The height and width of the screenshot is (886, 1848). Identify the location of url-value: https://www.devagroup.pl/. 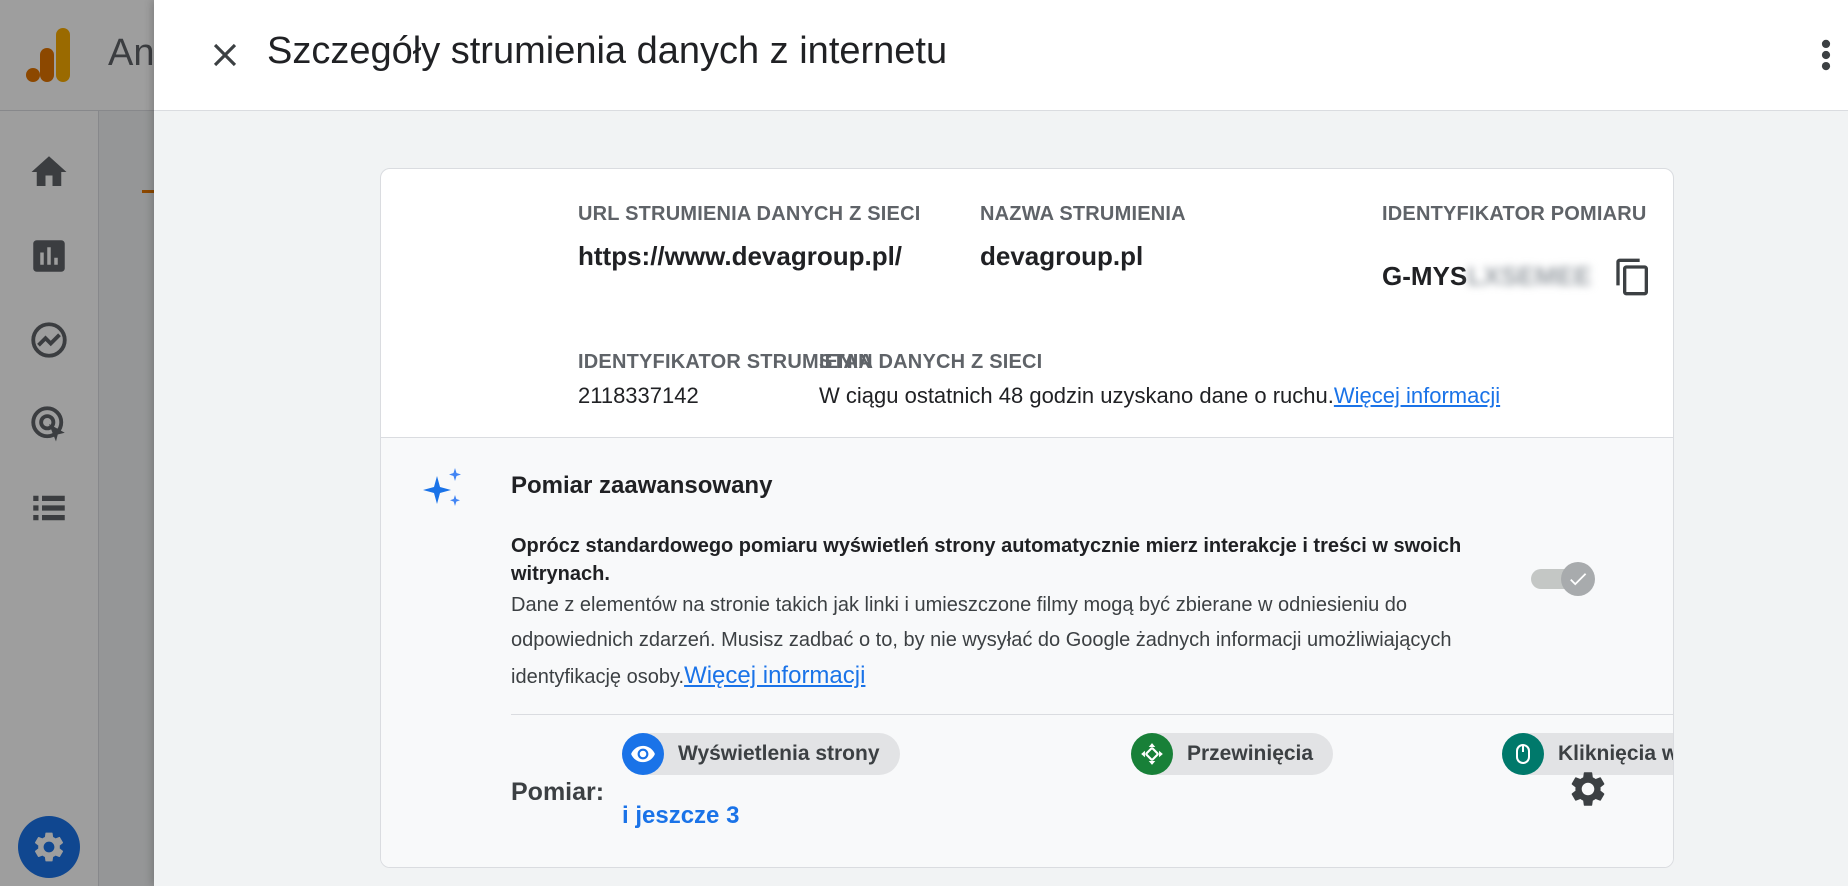
(740, 256).